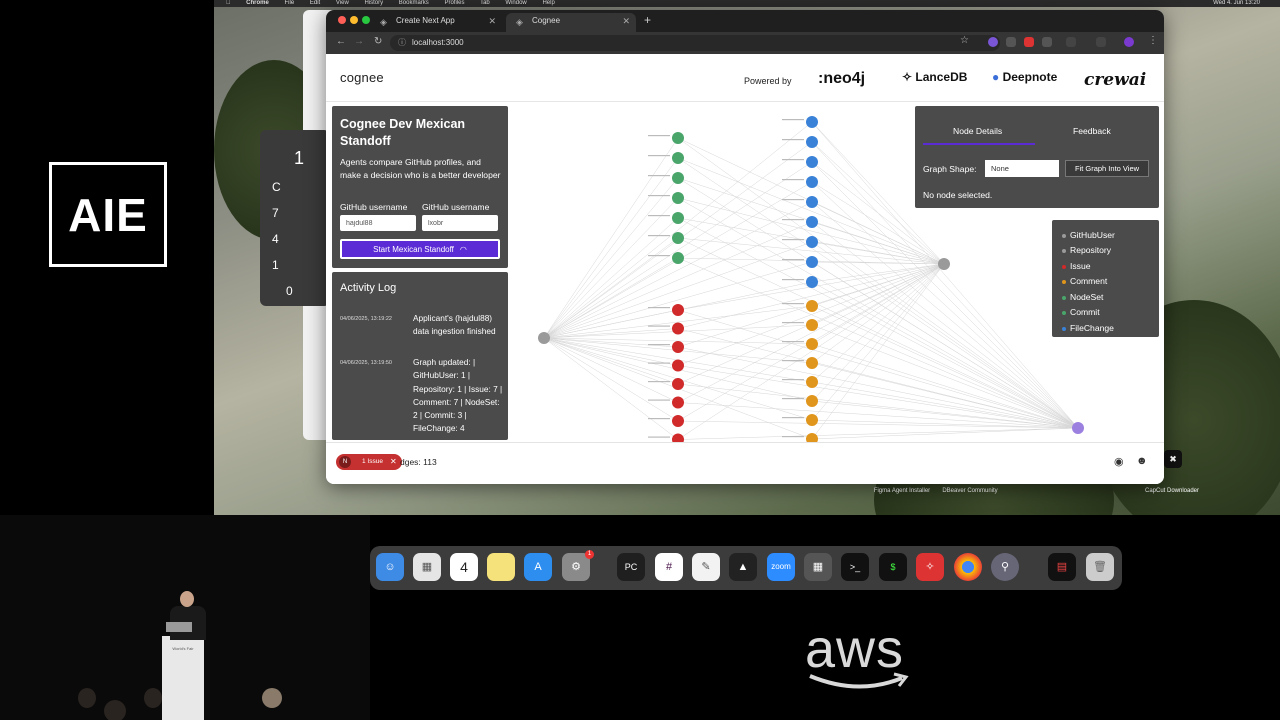 This screenshot has height=720, width=1280. What do you see at coordinates (427, 567) in the screenshot?
I see `launchpad-icon: ▦` at bounding box center [427, 567].